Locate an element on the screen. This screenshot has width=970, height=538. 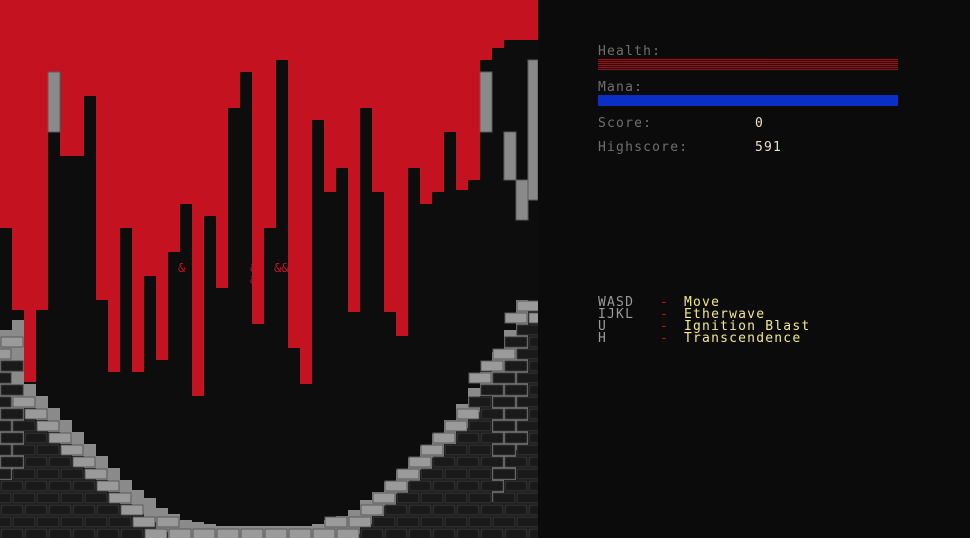
control-key: H is located at coordinates (603, 338).